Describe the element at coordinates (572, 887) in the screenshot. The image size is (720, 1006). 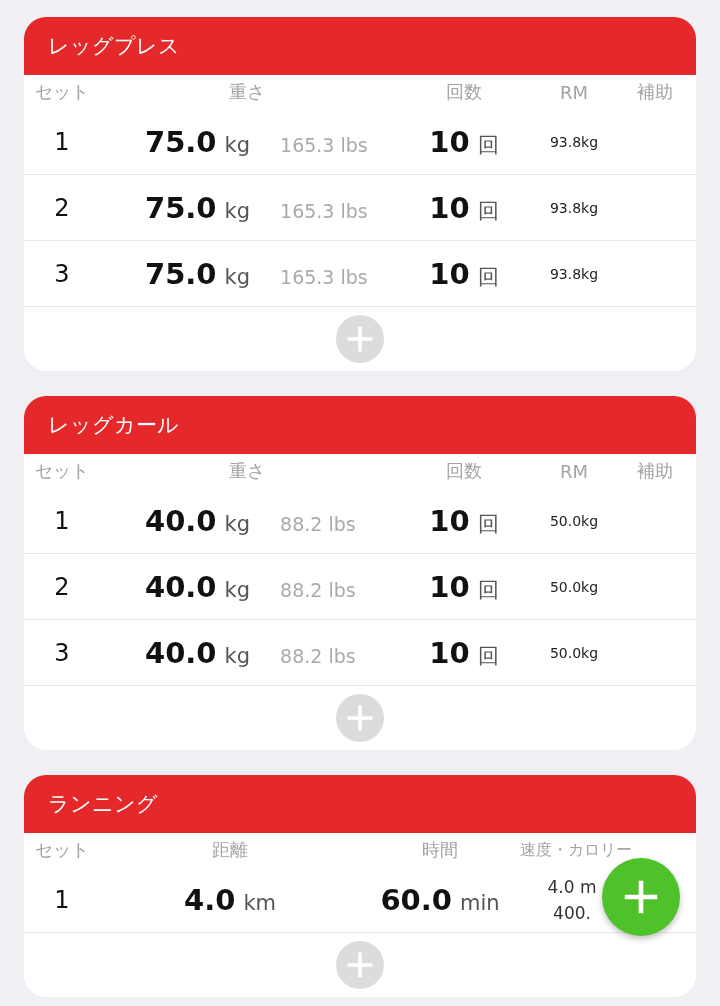
I see `speed-value: 4.0 m` at that location.